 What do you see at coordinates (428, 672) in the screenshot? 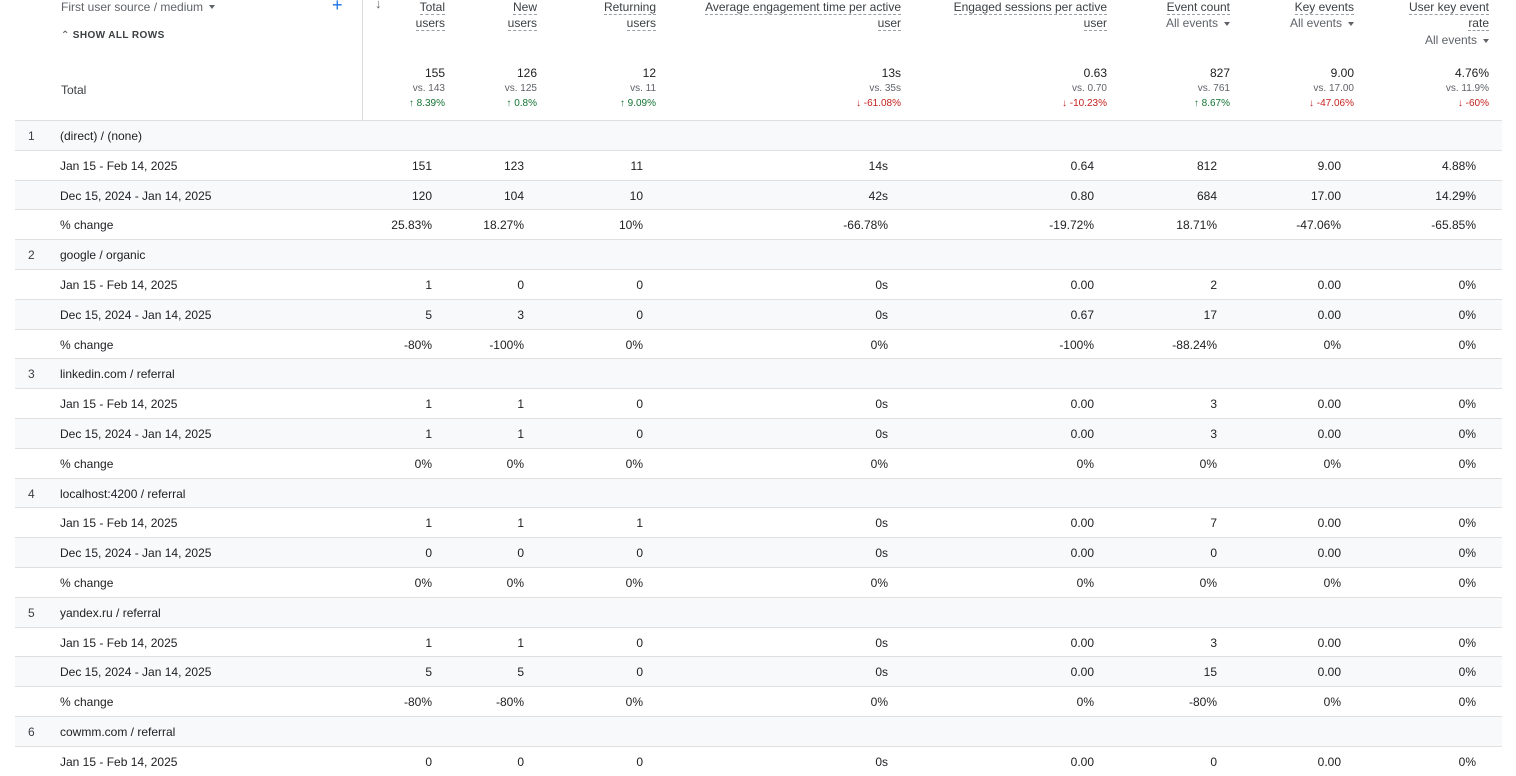
I see `table-cell: 5` at bounding box center [428, 672].